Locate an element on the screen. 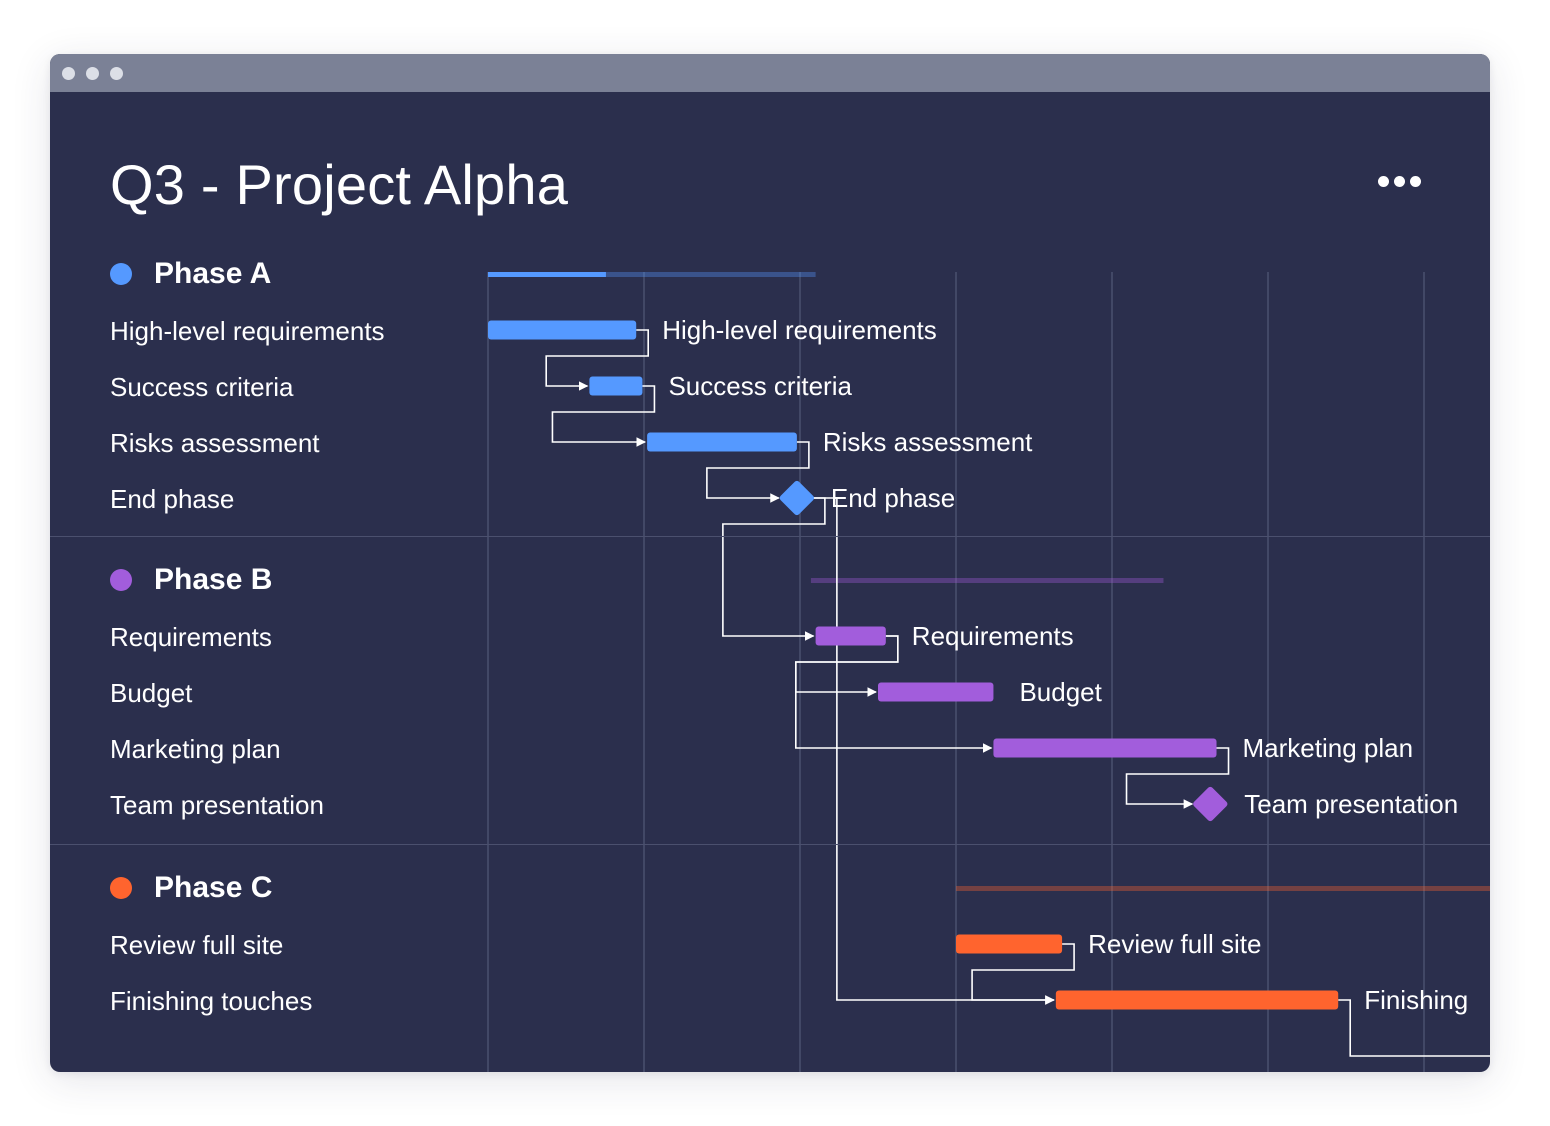 The width and height of the screenshot is (1550, 1126). window-titlebar is located at coordinates (770, 73).